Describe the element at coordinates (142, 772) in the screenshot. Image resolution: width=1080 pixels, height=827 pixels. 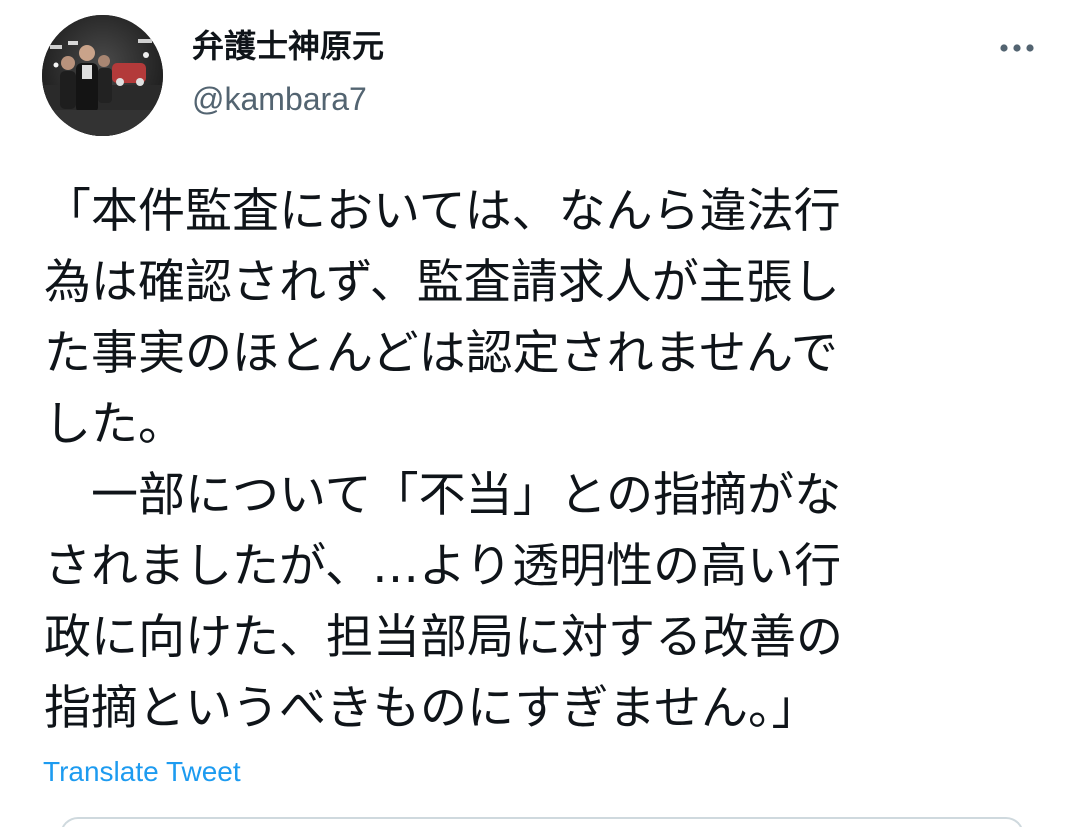
I see `translate-tweet-link: Translate Tweet` at that location.